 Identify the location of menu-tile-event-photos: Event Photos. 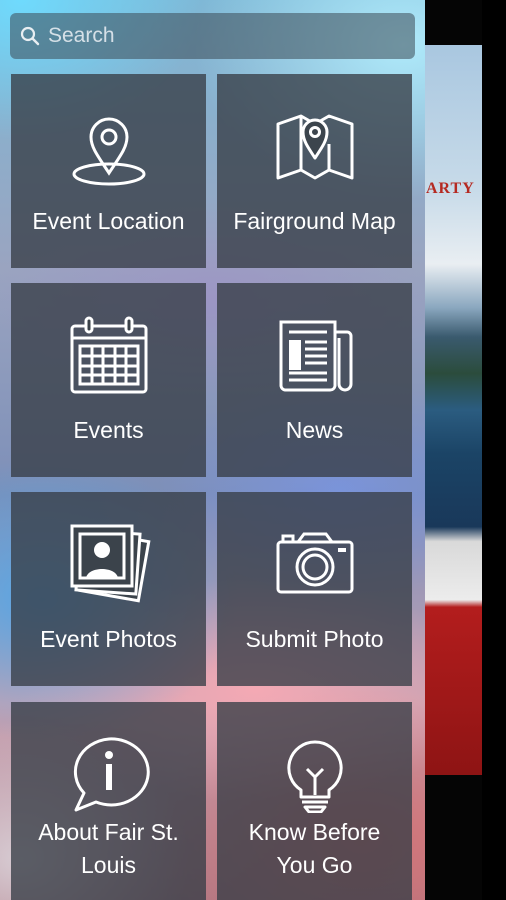
(108, 589).